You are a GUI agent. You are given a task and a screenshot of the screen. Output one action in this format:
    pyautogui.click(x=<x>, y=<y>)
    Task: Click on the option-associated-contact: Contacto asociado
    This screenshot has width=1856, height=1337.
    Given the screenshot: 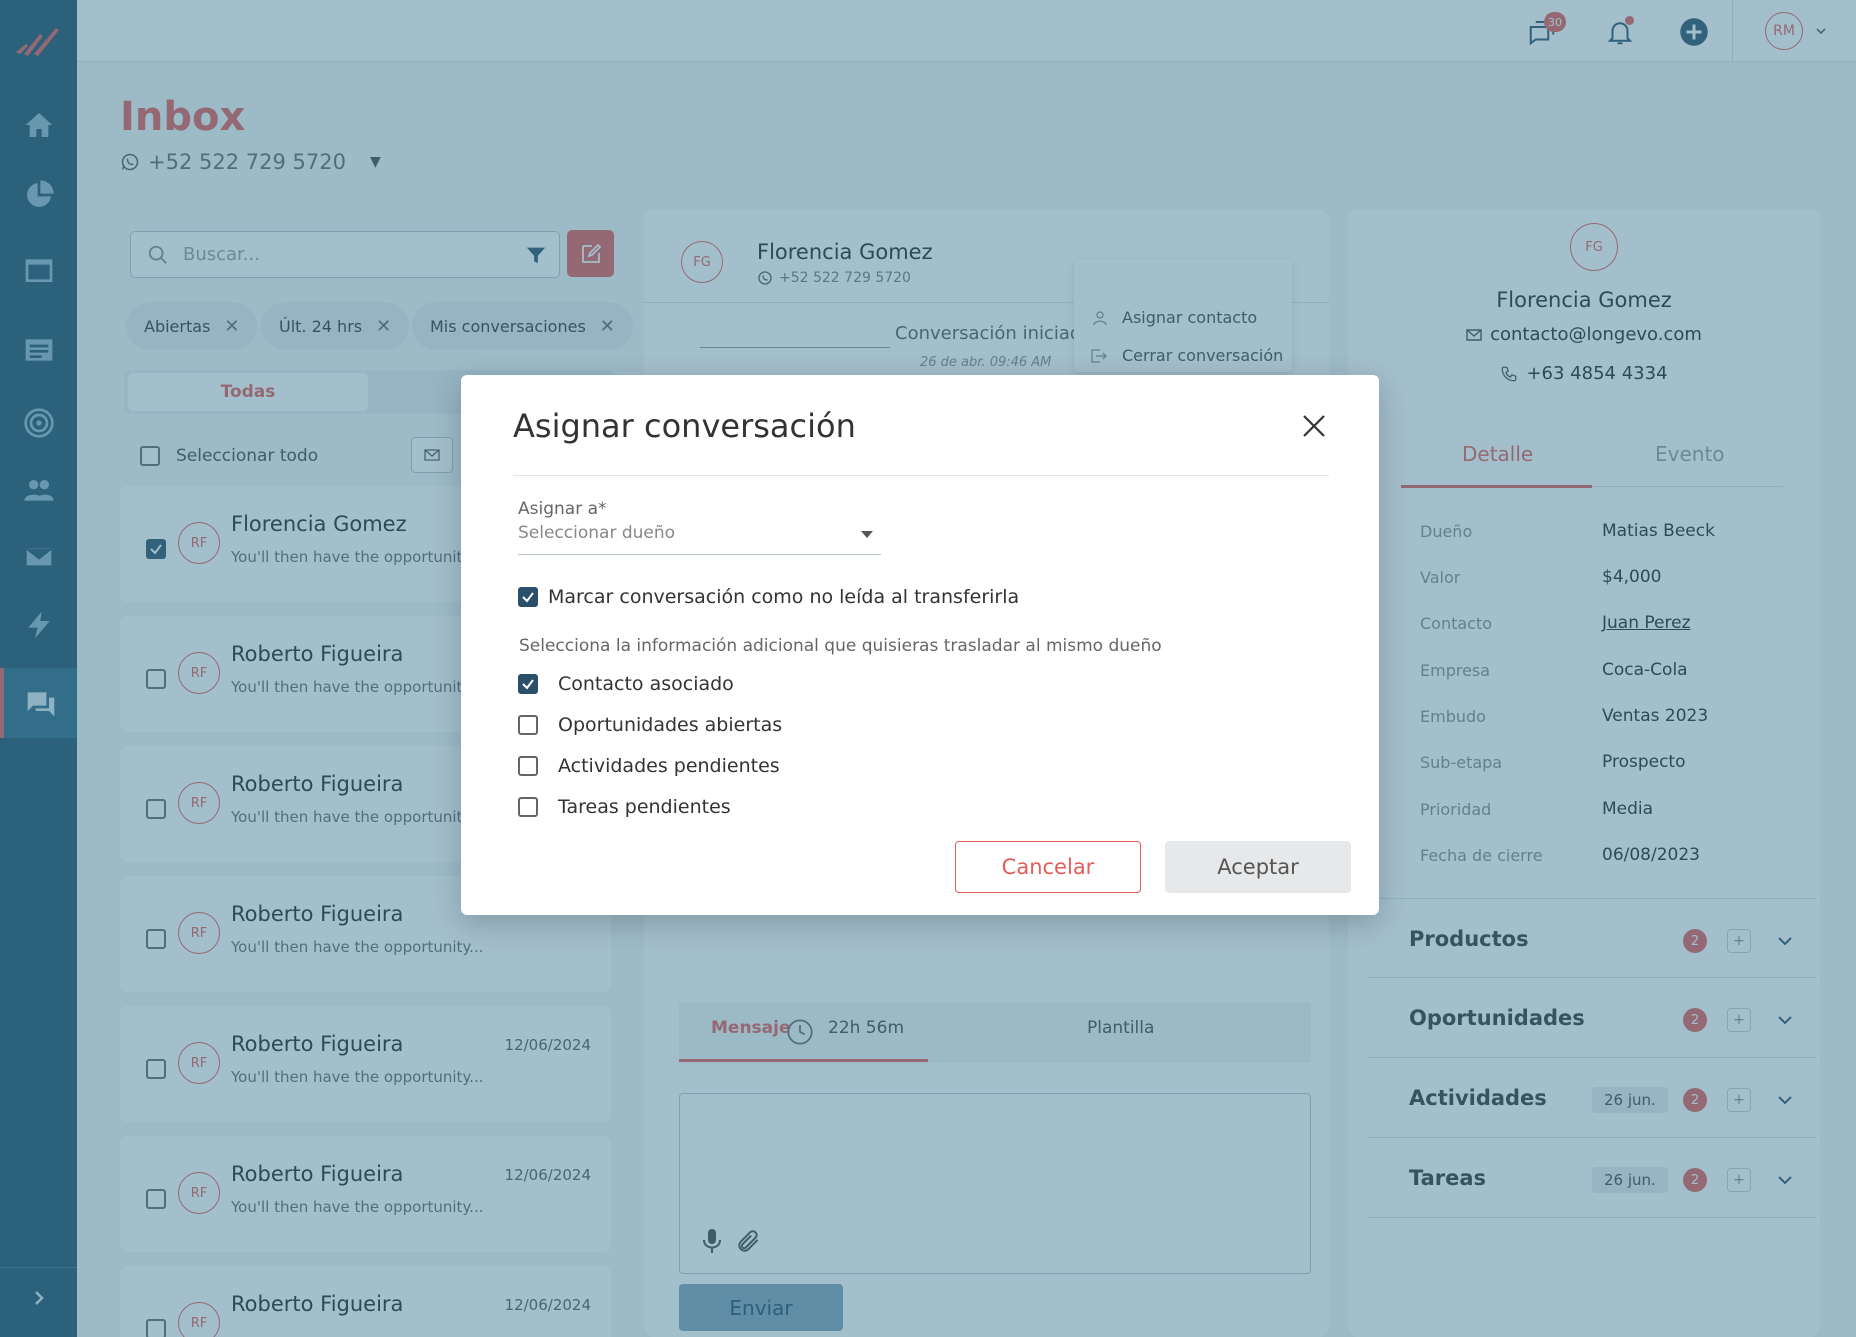 What is the action you would take?
    pyautogui.click(x=626, y=684)
    